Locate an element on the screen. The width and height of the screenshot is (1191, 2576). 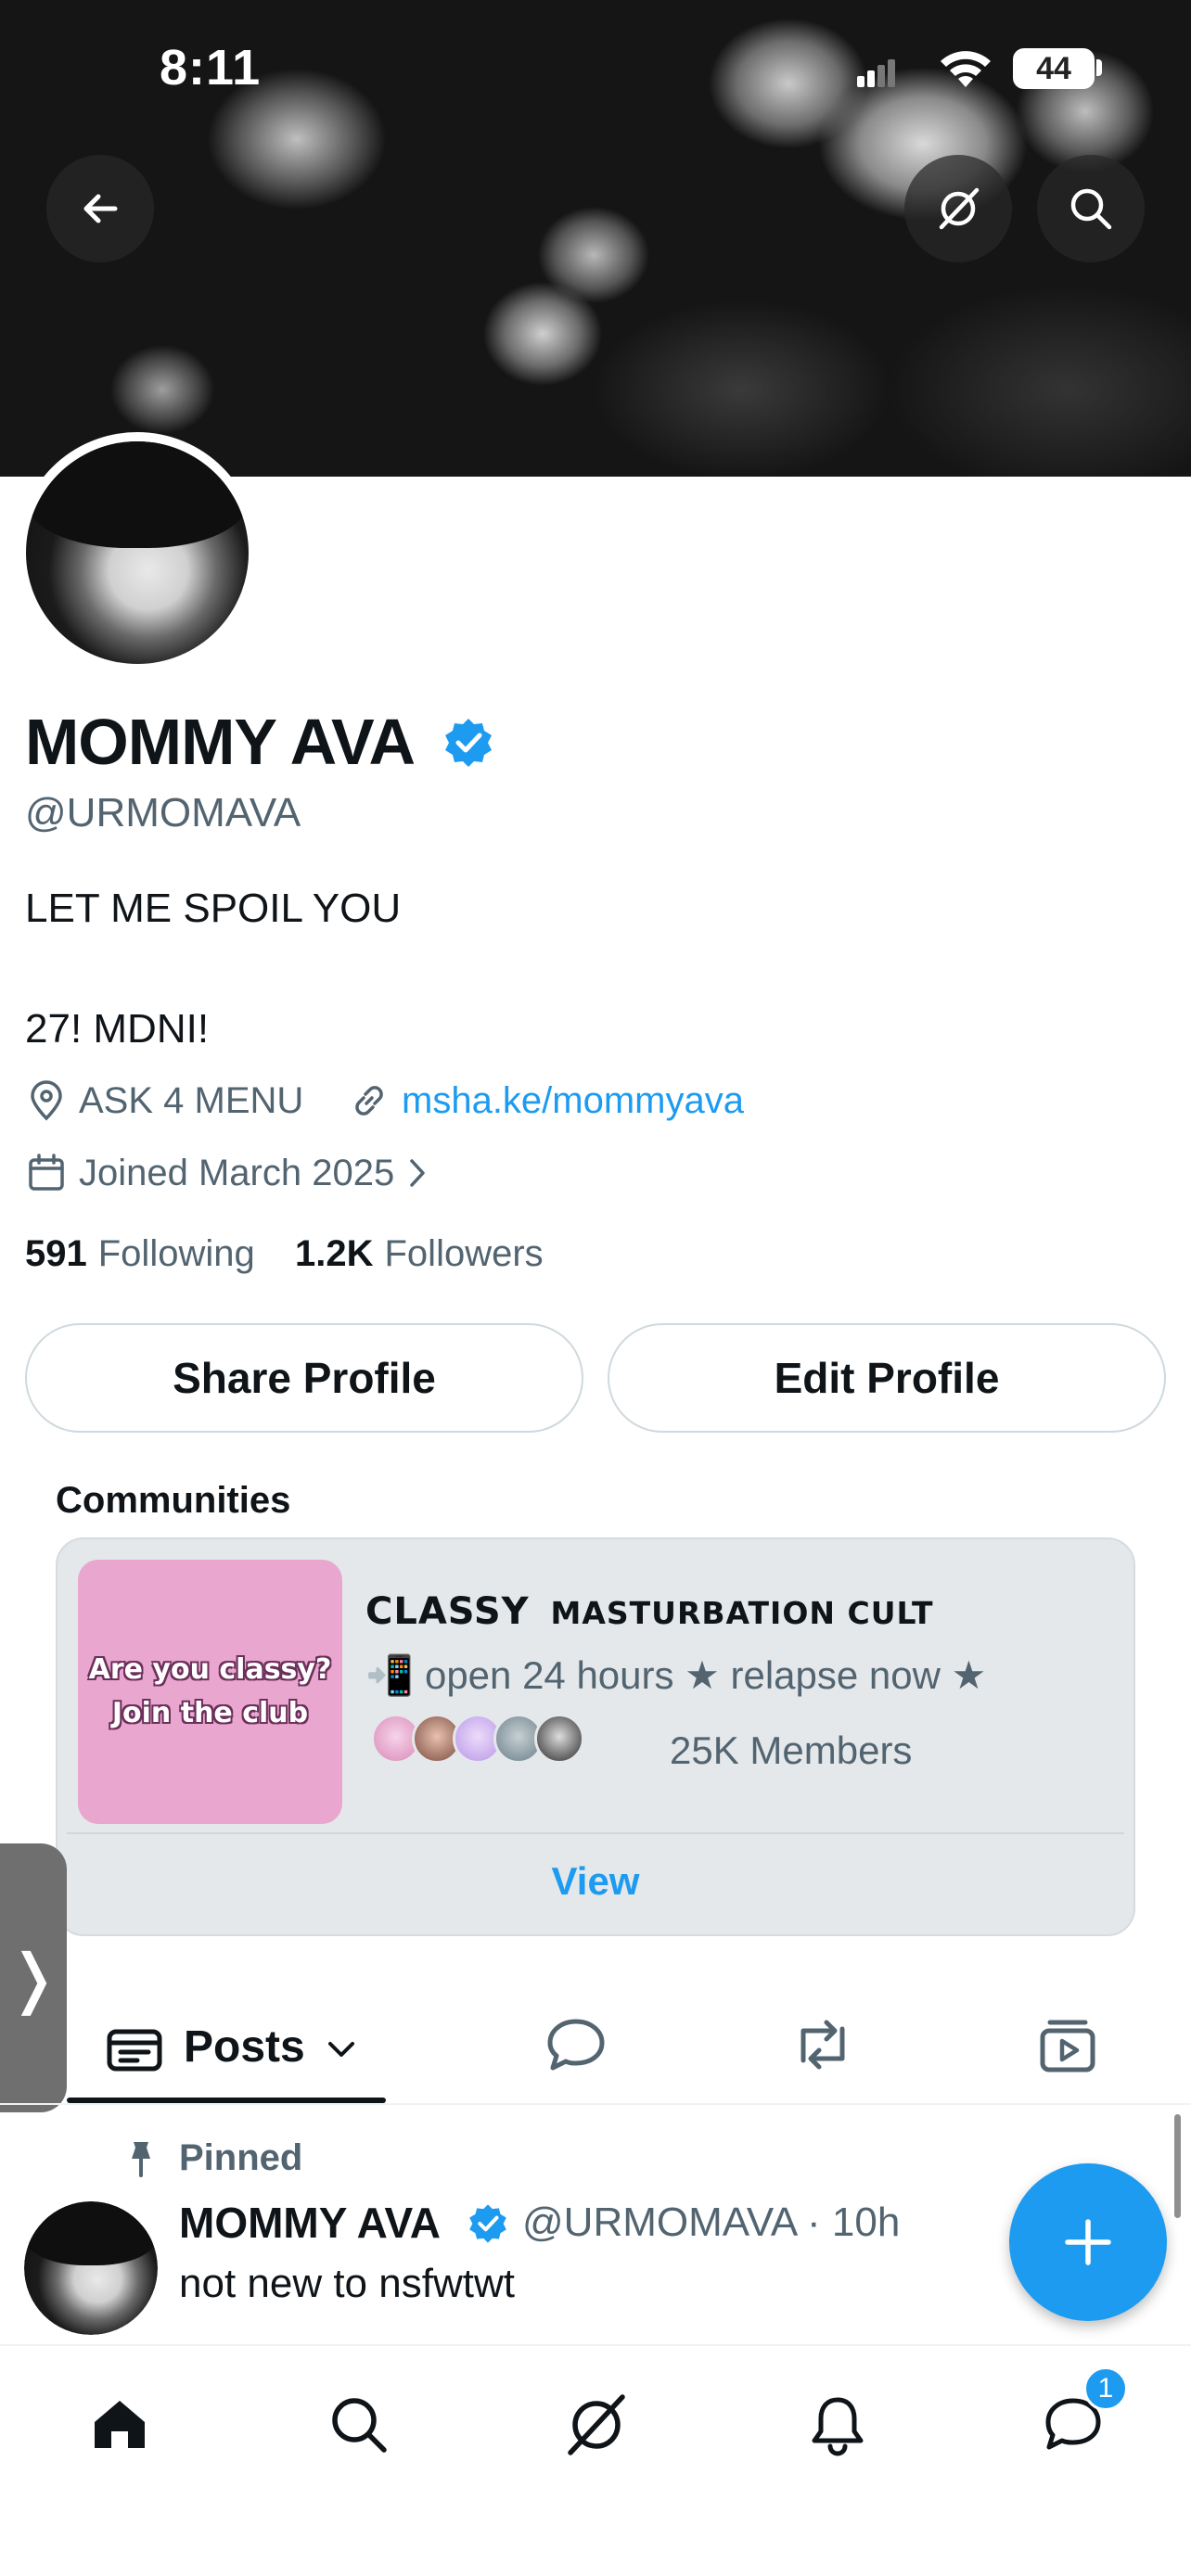
calendar-icon is located at coordinates (46, 1172).